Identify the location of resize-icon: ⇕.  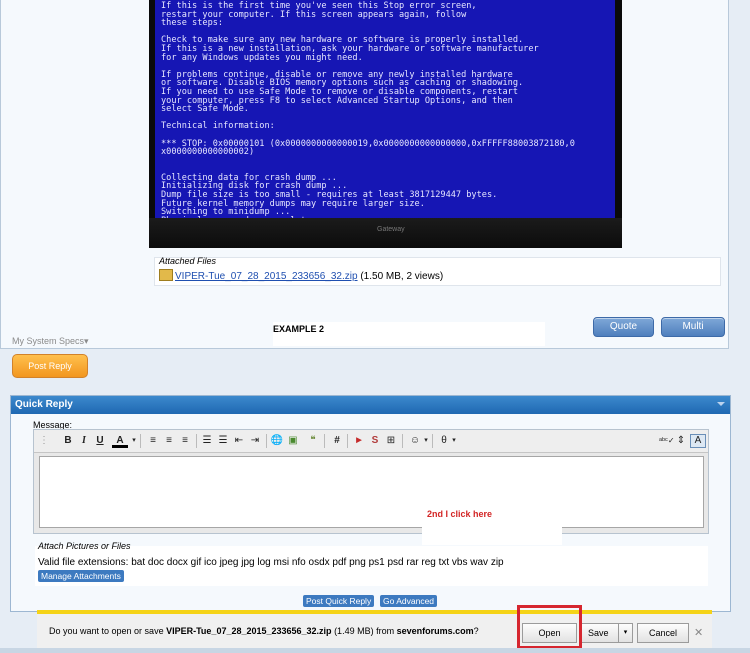
(681, 441).